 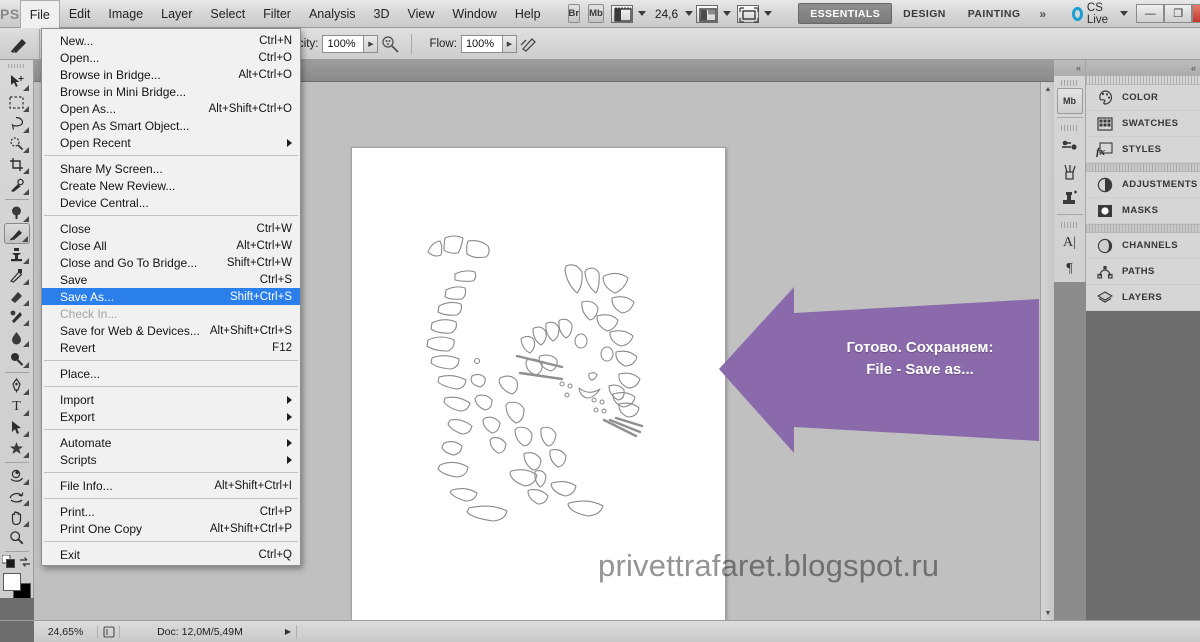 What do you see at coordinates (17, 275) in the screenshot?
I see `tool-history-brush` at bounding box center [17, 275].